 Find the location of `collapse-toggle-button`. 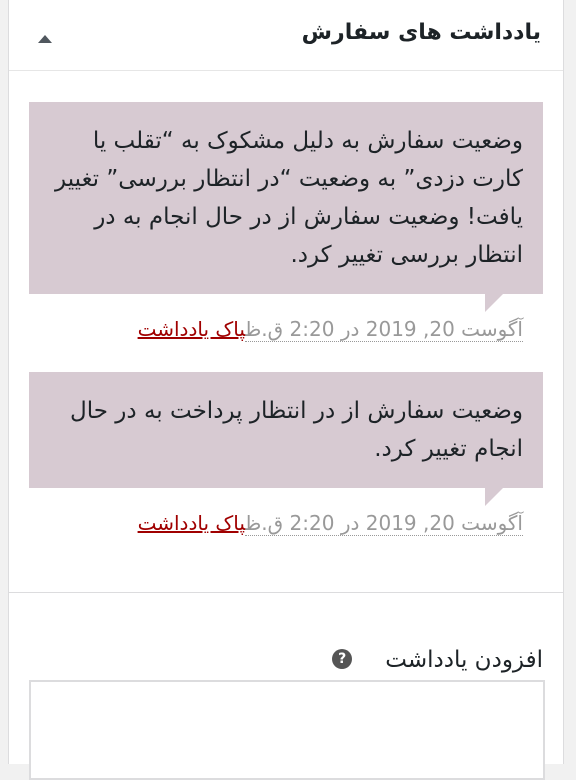

collapse-toggle-button is located at coordinates (45, 38).